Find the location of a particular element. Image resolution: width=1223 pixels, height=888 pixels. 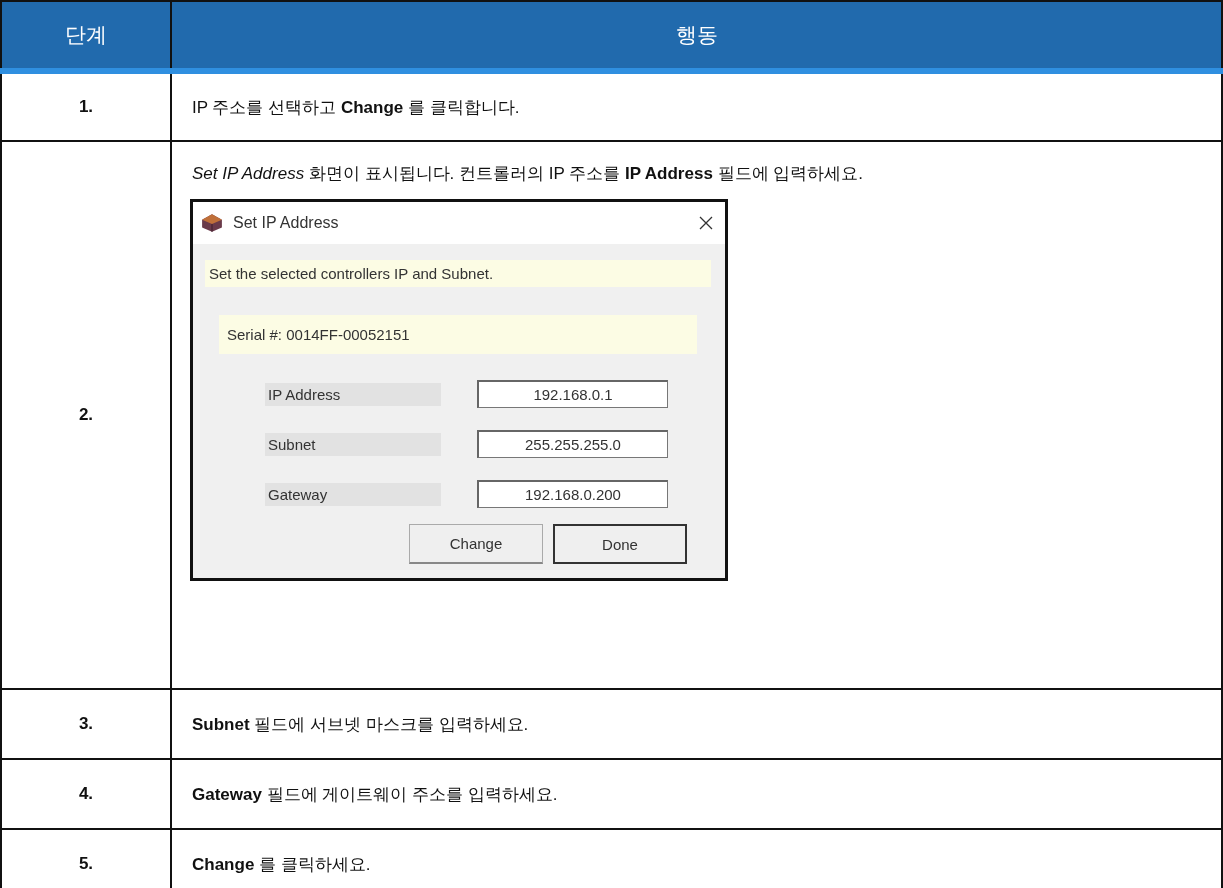

field-label: Subnet is located at coordinates (353, 444).